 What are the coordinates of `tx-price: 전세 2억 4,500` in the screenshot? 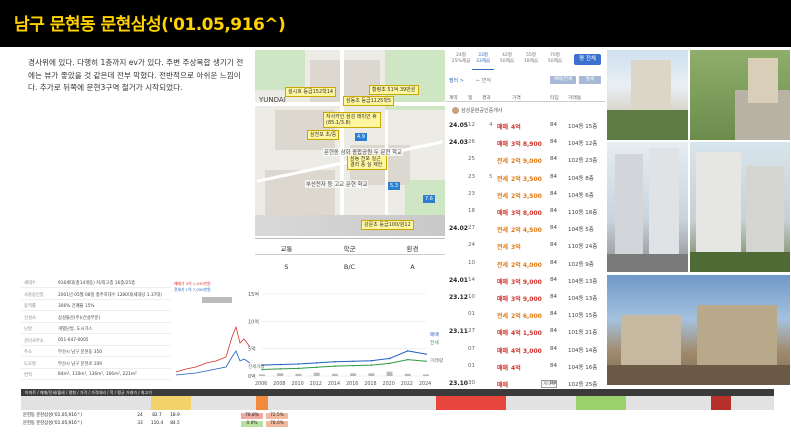 It's located at (519, 229).